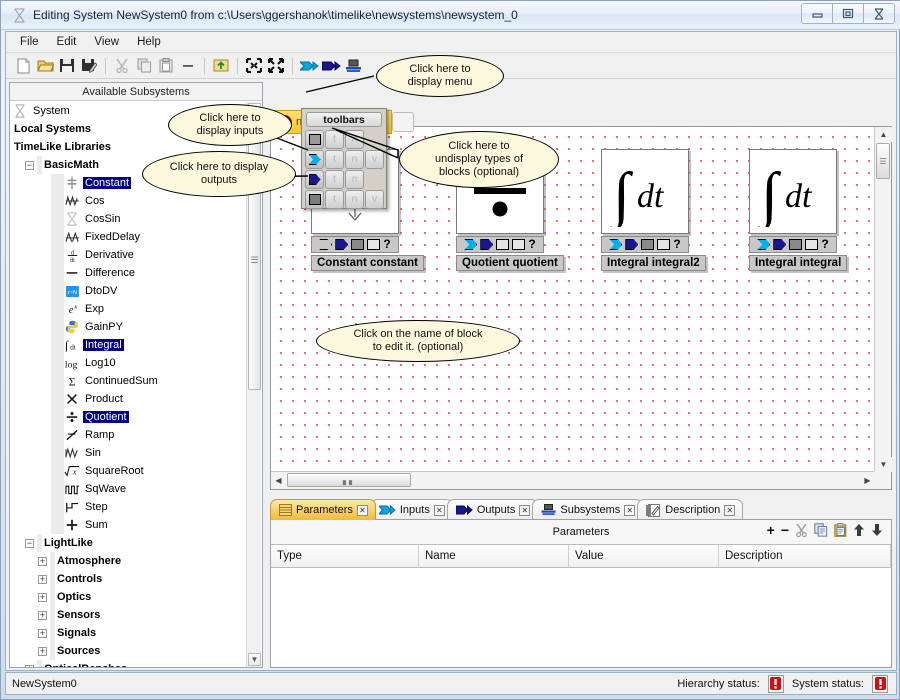  Describe the element at coordinates (492, 509) in the screenshot. I see `tab-outputs: Outputs ✕` at that location.